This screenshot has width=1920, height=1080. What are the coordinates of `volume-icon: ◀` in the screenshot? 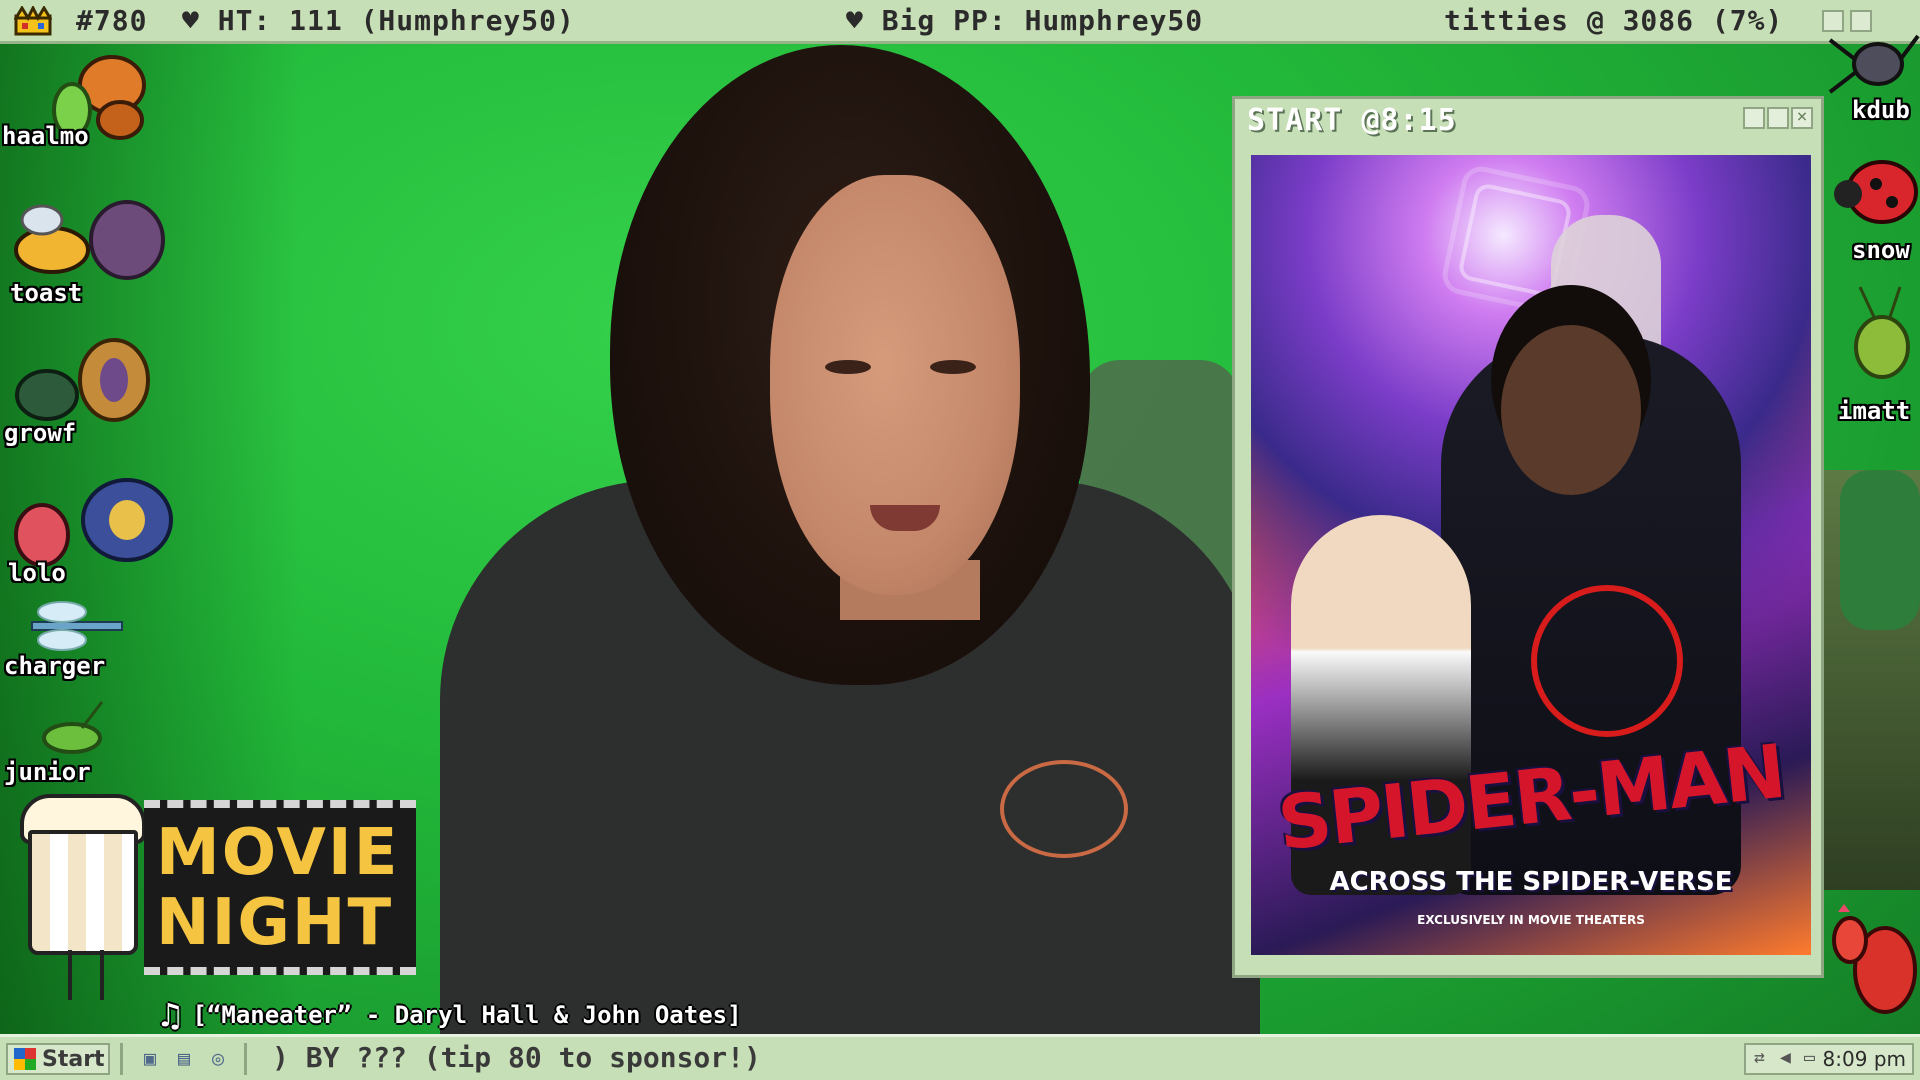 It's located at (1785, 1057).